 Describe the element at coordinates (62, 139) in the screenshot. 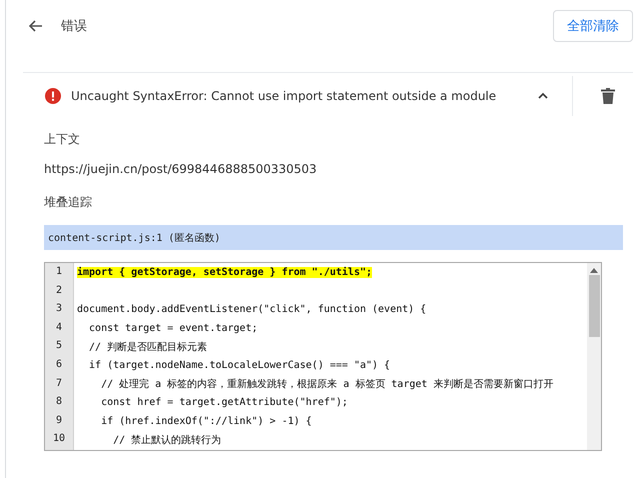

I see `section-label: 上下文` at that location.